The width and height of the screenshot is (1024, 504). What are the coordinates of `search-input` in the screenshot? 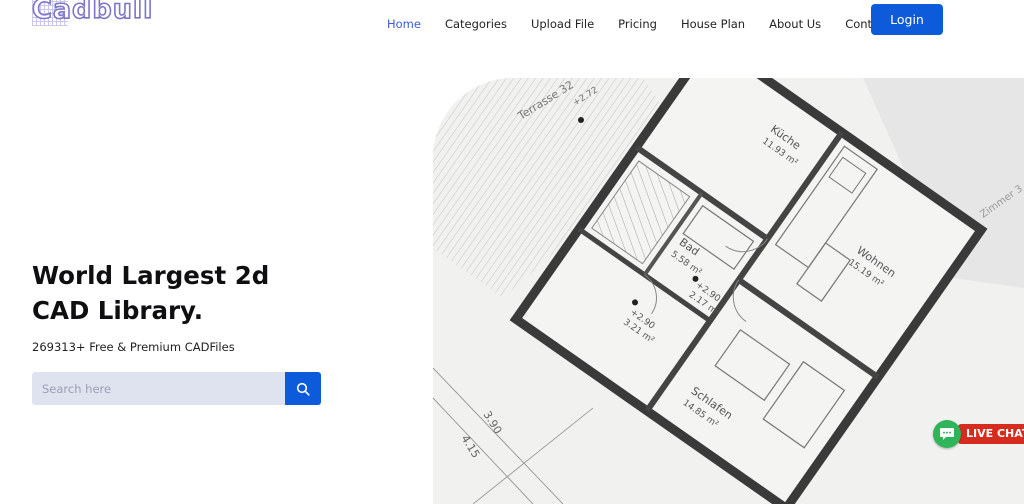 It's located at (158, 388).